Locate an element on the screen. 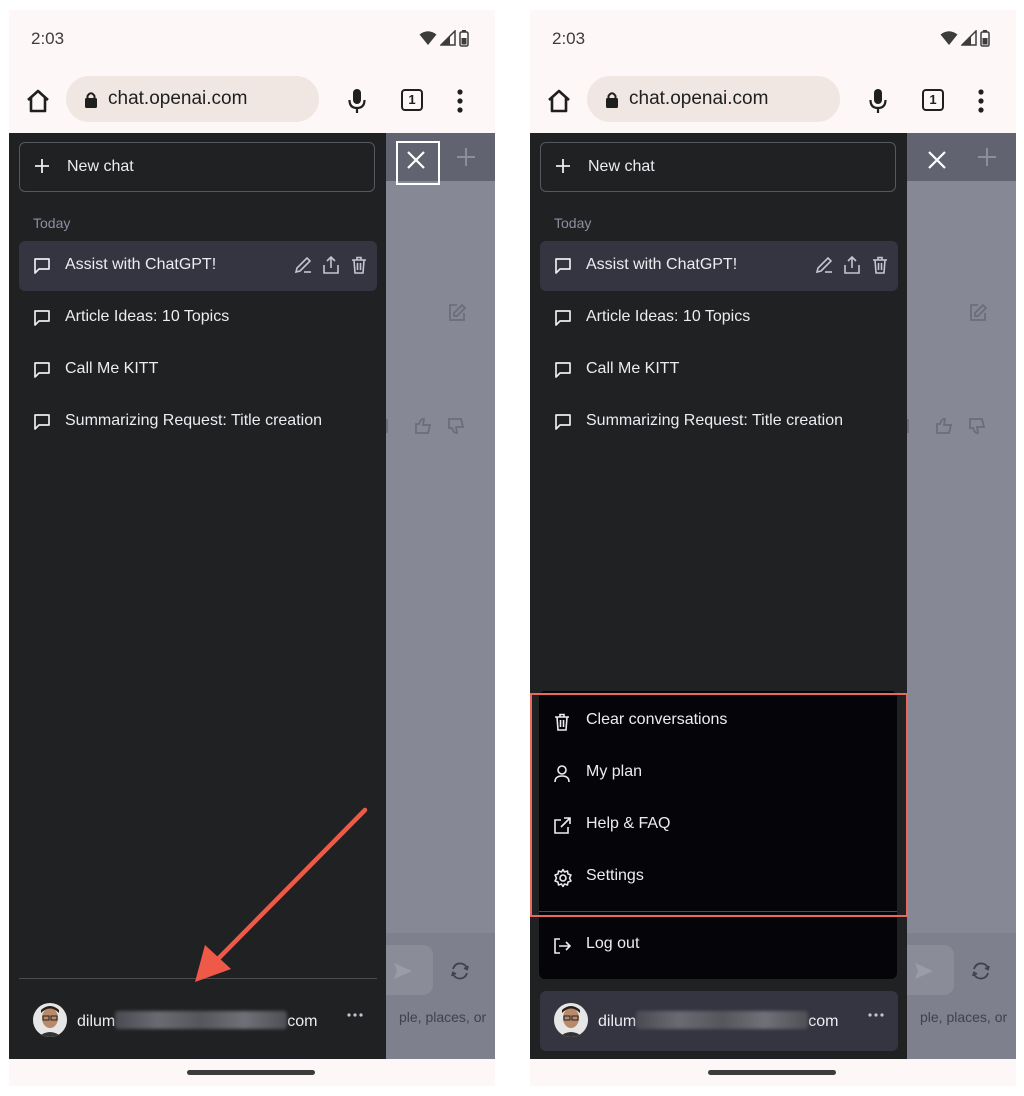  annotation-highlight-box is located at coordinates (719, 805).